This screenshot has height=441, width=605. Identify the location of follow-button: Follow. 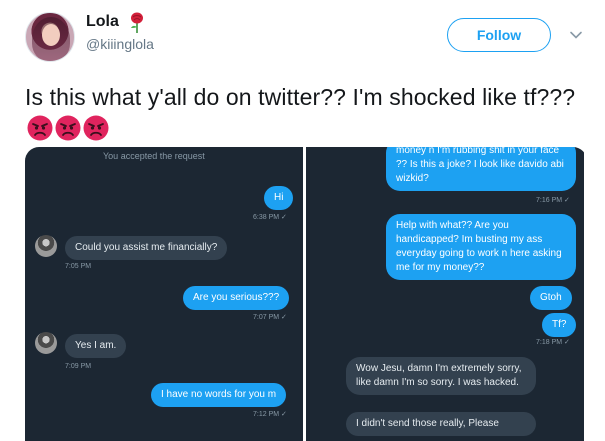
(499, 35).